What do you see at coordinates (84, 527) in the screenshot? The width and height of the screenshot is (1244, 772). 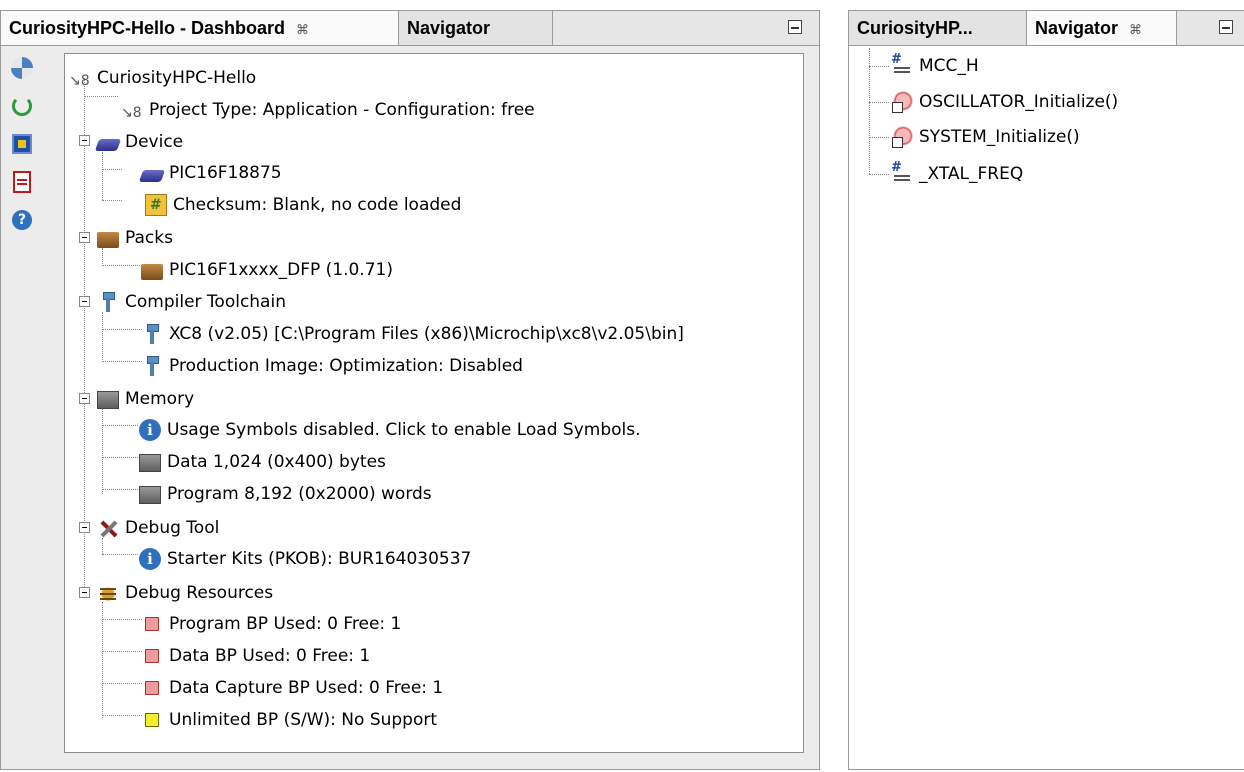 I see `debug-tool-collapse-icon` at bounding box center [84, 527].